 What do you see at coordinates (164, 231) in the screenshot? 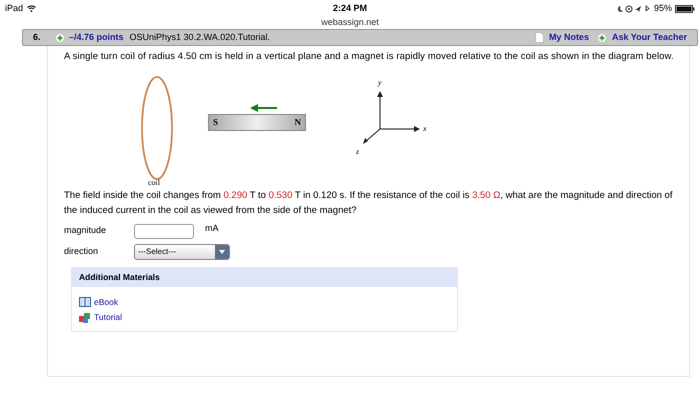
I see `magnitude-input` at bounding box center [164, 231].